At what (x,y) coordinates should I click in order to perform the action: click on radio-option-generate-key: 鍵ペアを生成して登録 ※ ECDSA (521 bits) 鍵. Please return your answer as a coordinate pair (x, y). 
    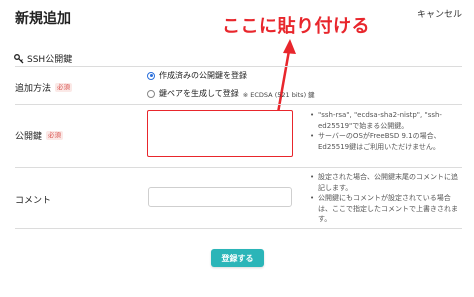
    Looking at the image, I should click on (231, 93).